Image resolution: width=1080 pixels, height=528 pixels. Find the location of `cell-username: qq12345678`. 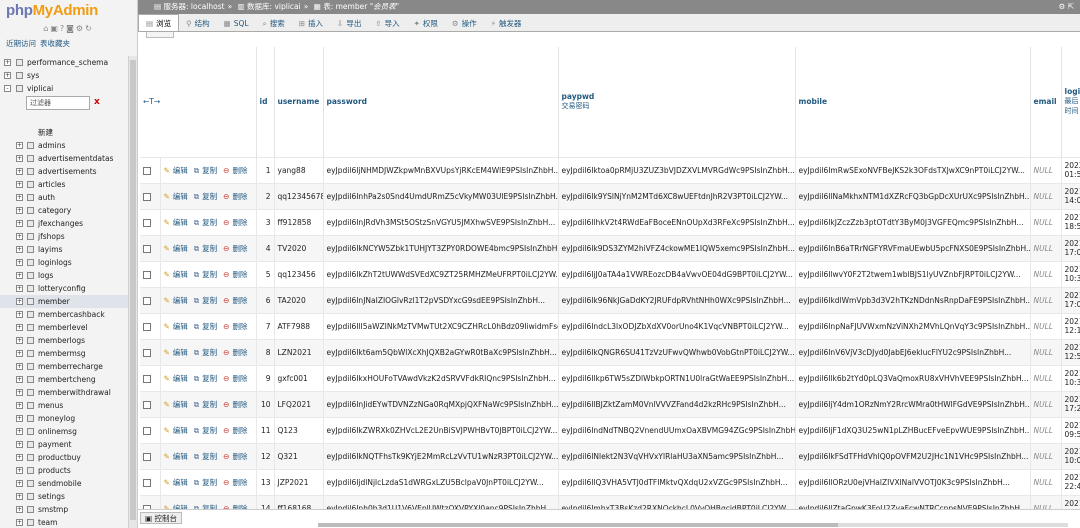

cell-username: qq12345678 is located at coordinates (299, 195).